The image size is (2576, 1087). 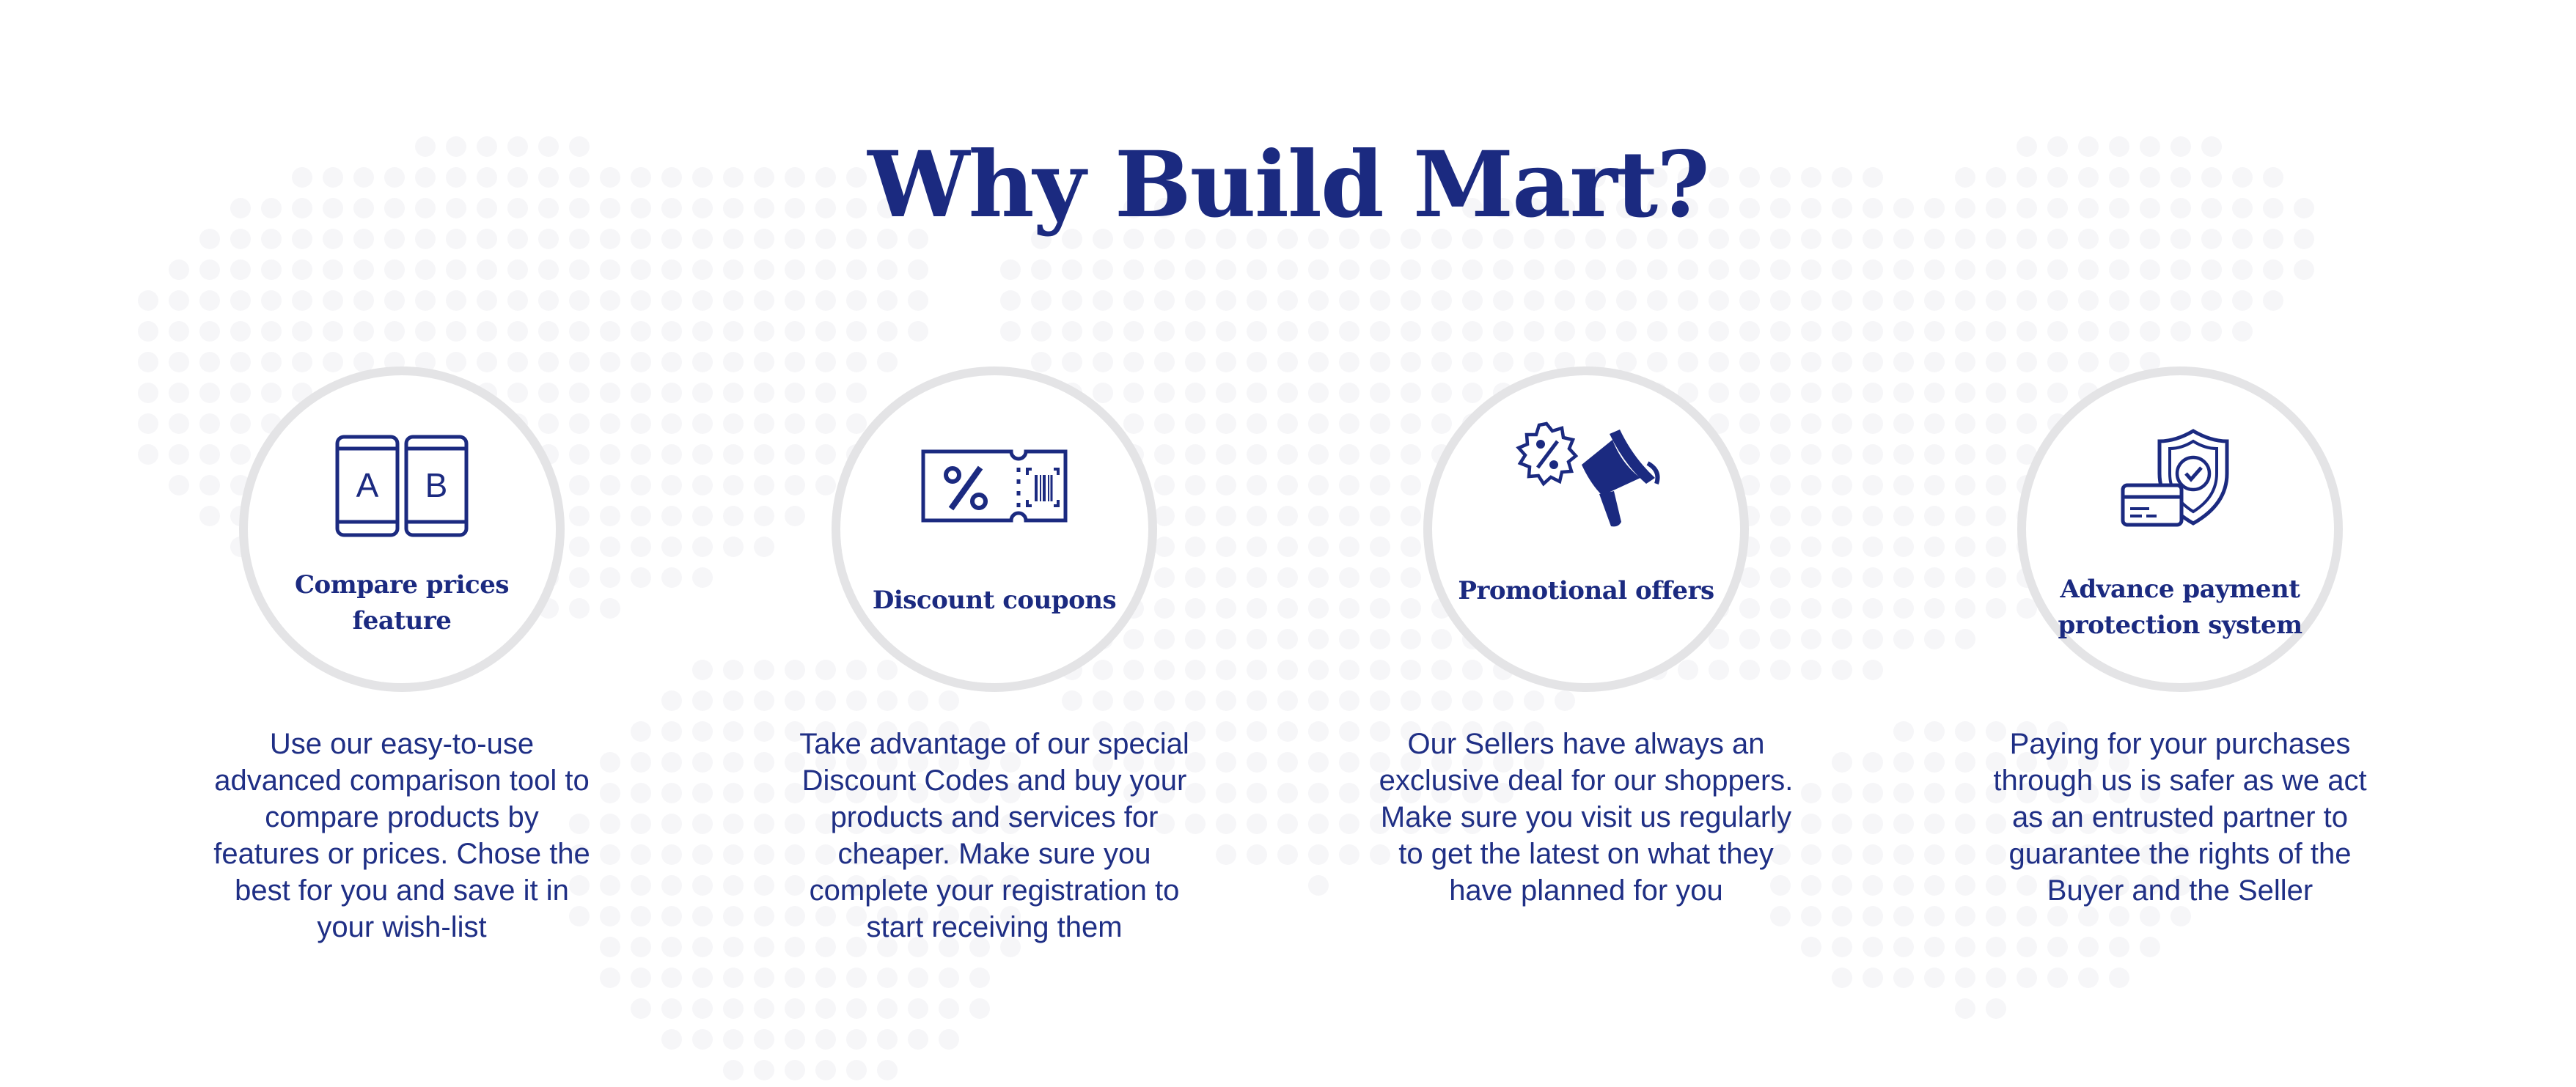 I want to click on feature-label: Compare prices feature, so click(x=402, y=603).